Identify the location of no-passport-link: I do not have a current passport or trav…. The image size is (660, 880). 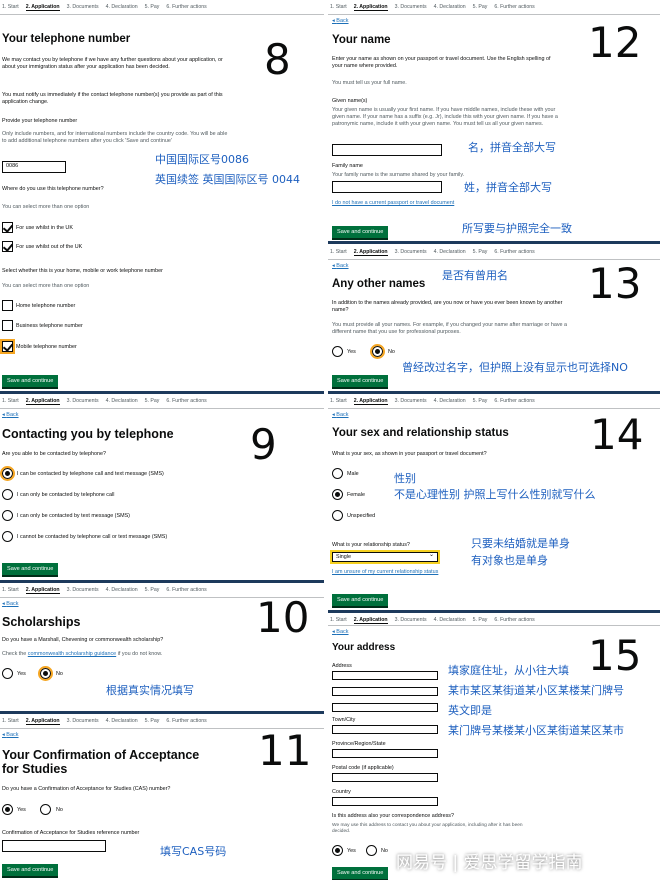
(393, 203).